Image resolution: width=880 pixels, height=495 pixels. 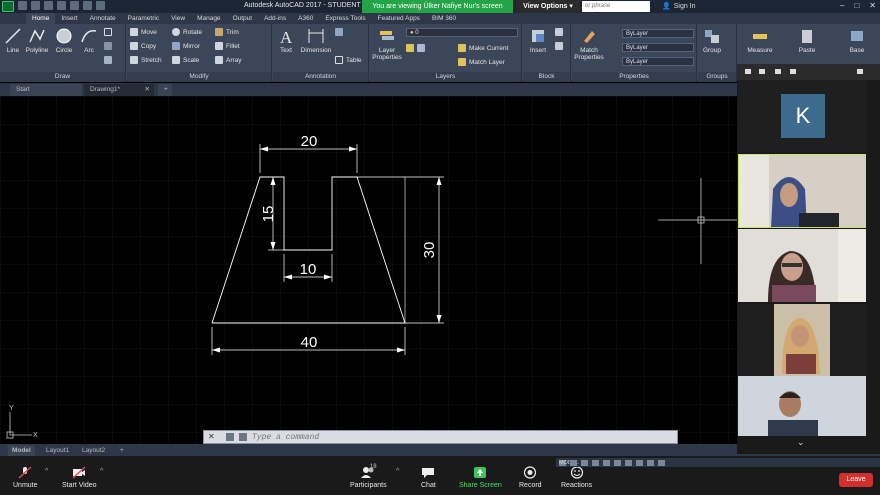 I want to click on search-input: or phrase, so click(x=616, y=6).